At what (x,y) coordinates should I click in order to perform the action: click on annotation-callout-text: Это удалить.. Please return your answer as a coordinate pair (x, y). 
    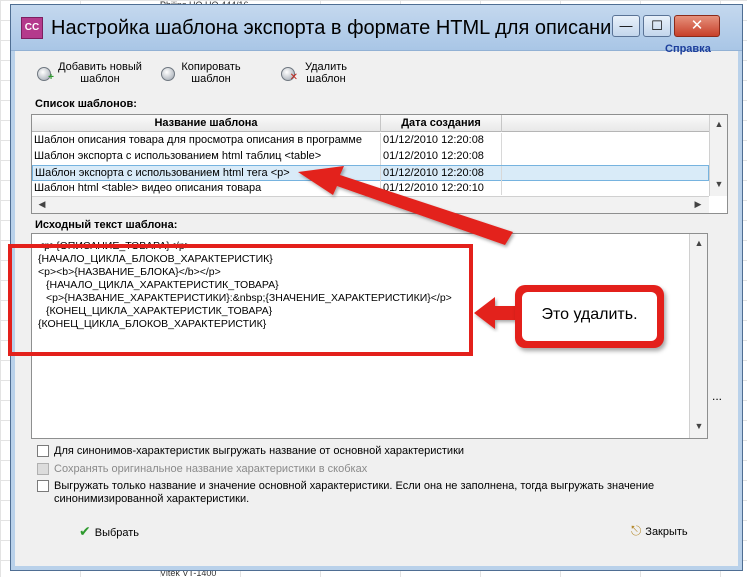
    Looking at the image, I should click on (589, 316).